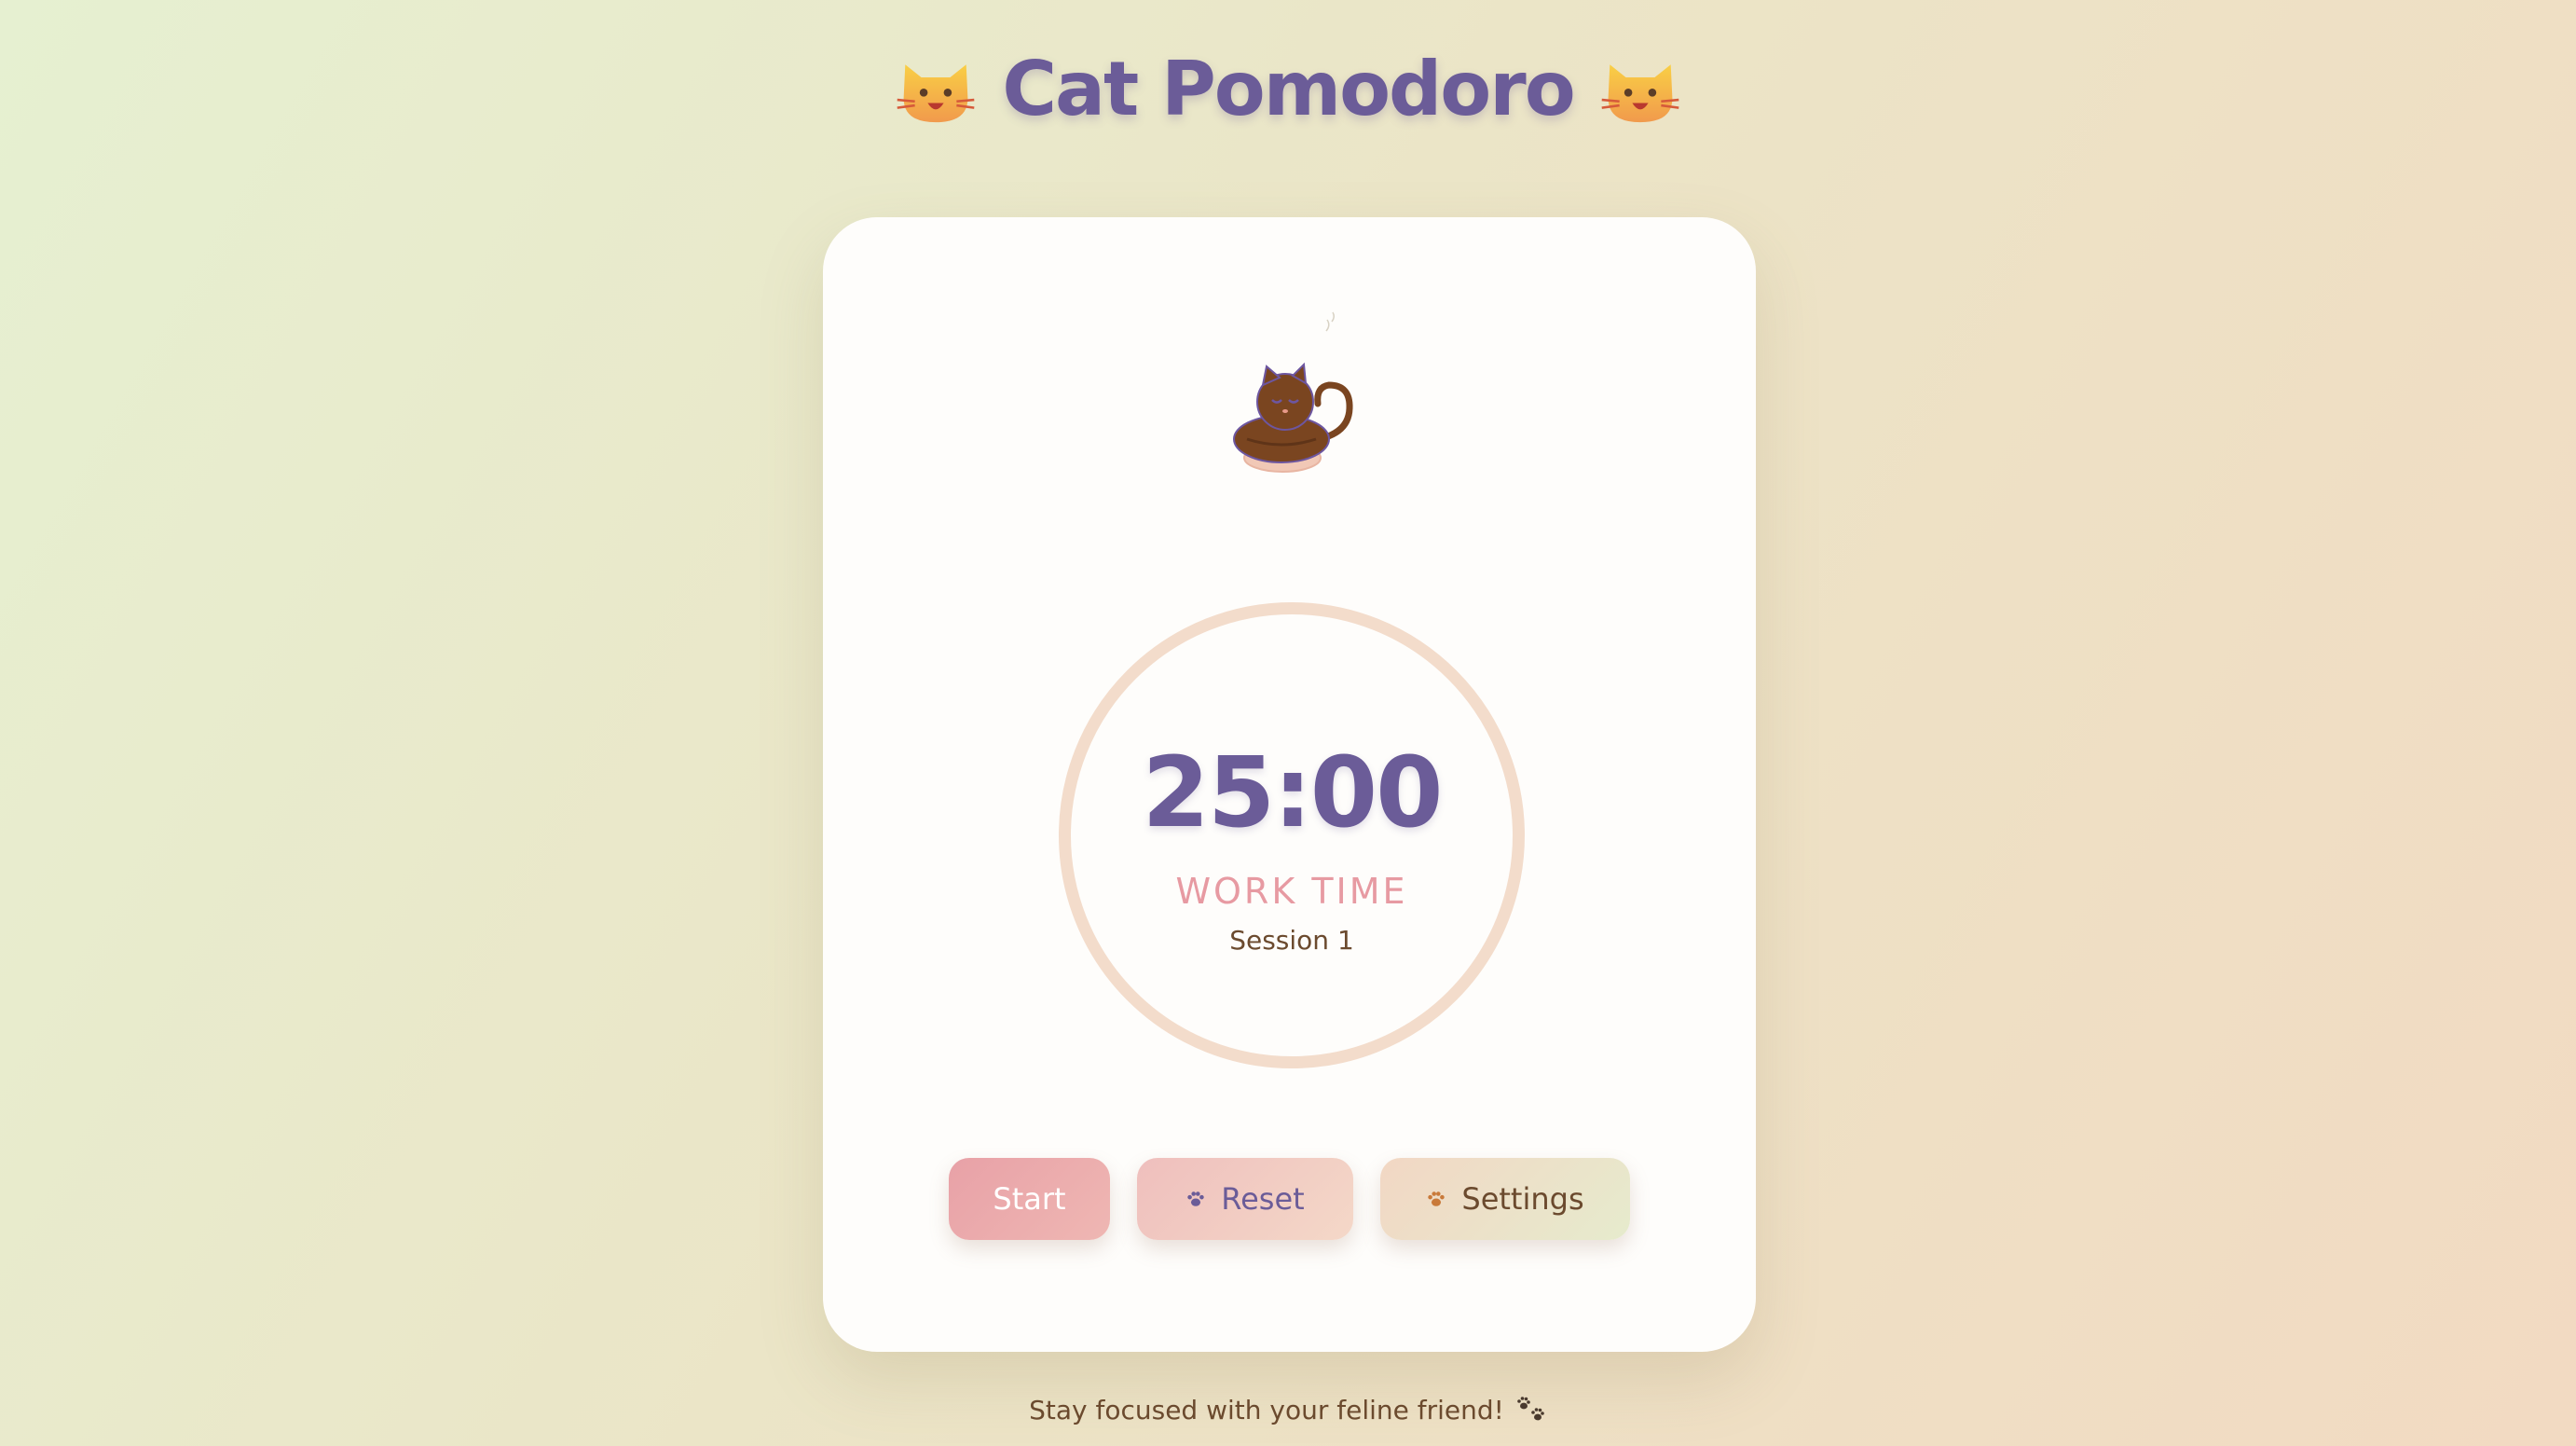  I want to click on settings-button: Settings, so click(1505, 1199).